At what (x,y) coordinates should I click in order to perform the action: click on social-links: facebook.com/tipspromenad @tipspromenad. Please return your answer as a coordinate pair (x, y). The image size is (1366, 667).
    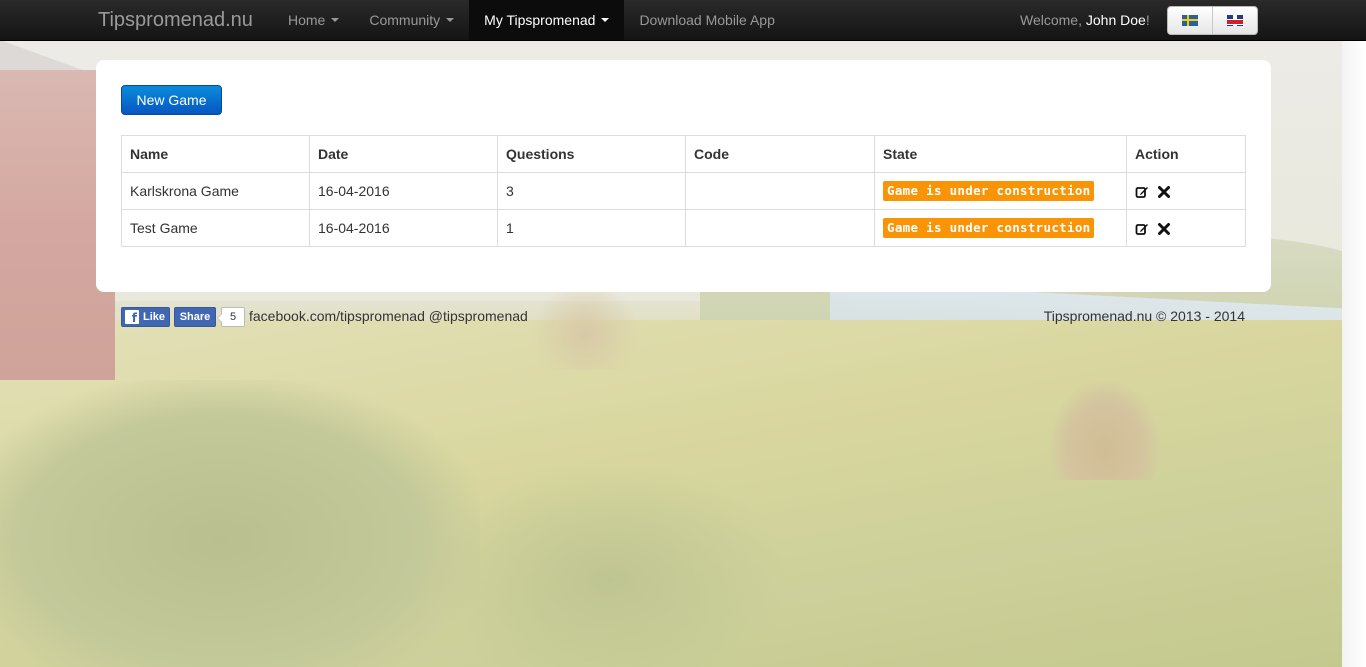
    Looking at the image, I should click on (388, 316).